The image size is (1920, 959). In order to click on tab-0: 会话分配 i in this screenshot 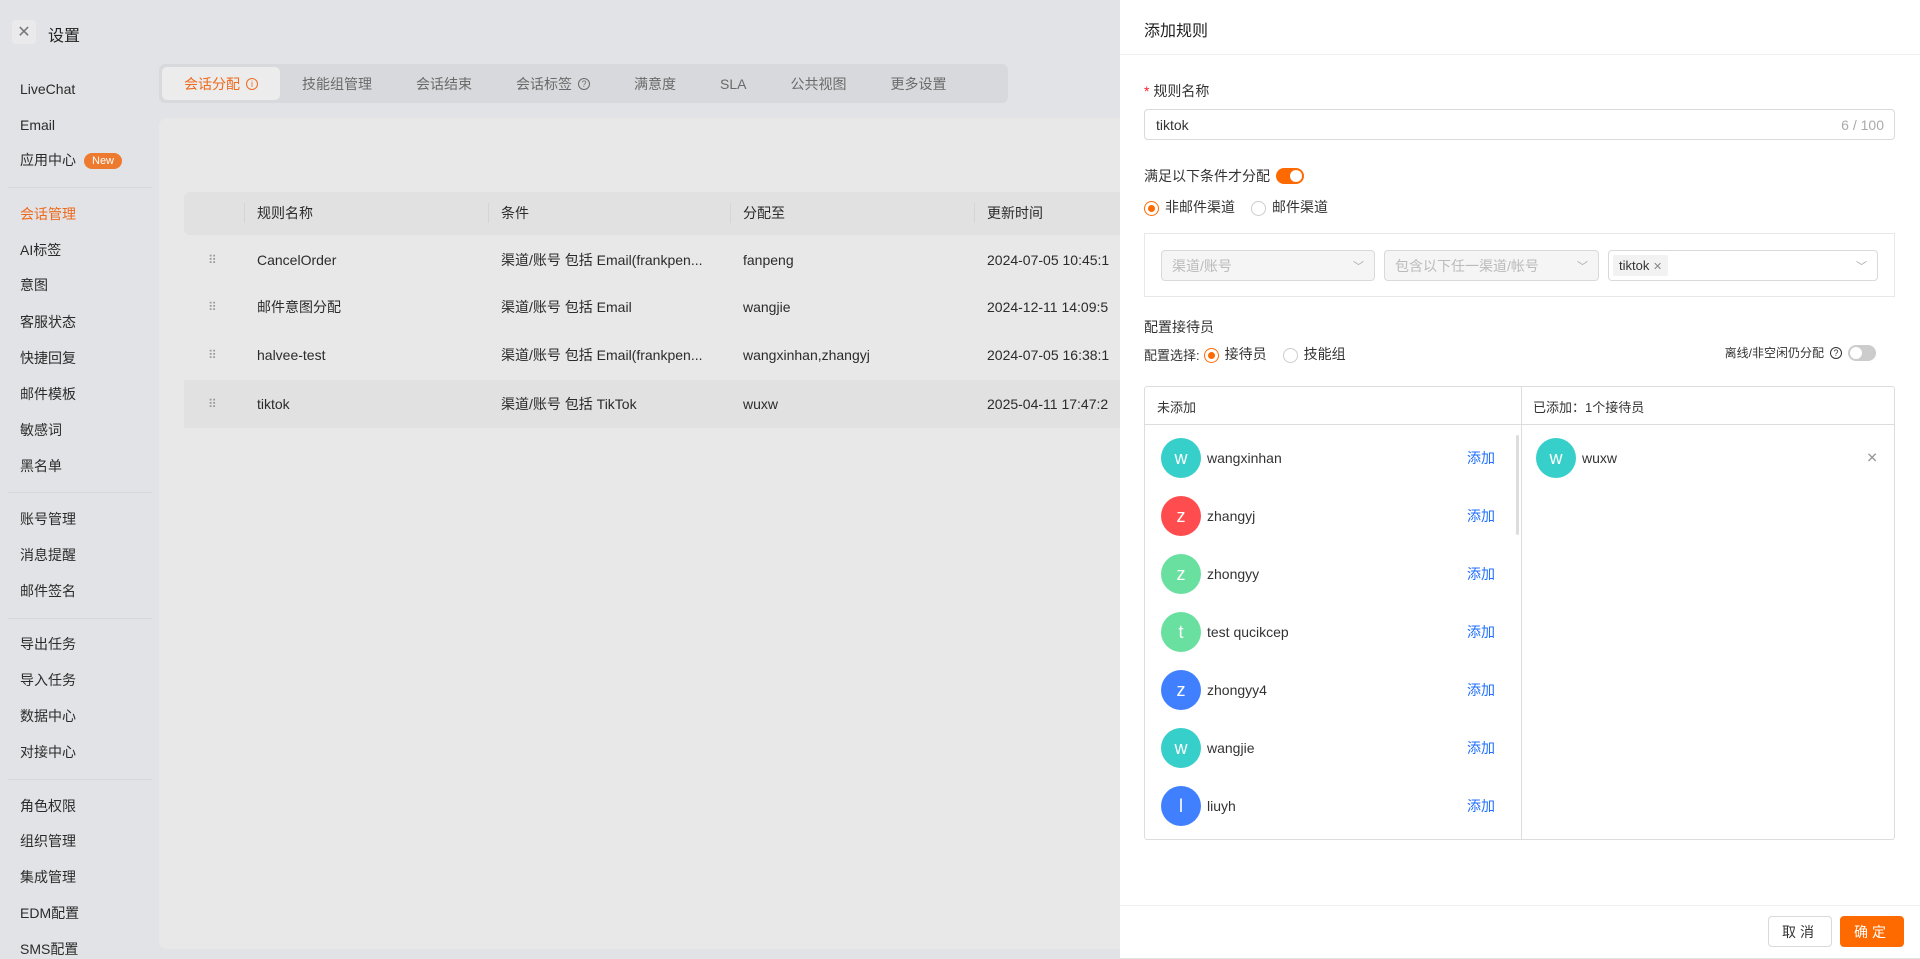, I will do `click(221, 83)`.